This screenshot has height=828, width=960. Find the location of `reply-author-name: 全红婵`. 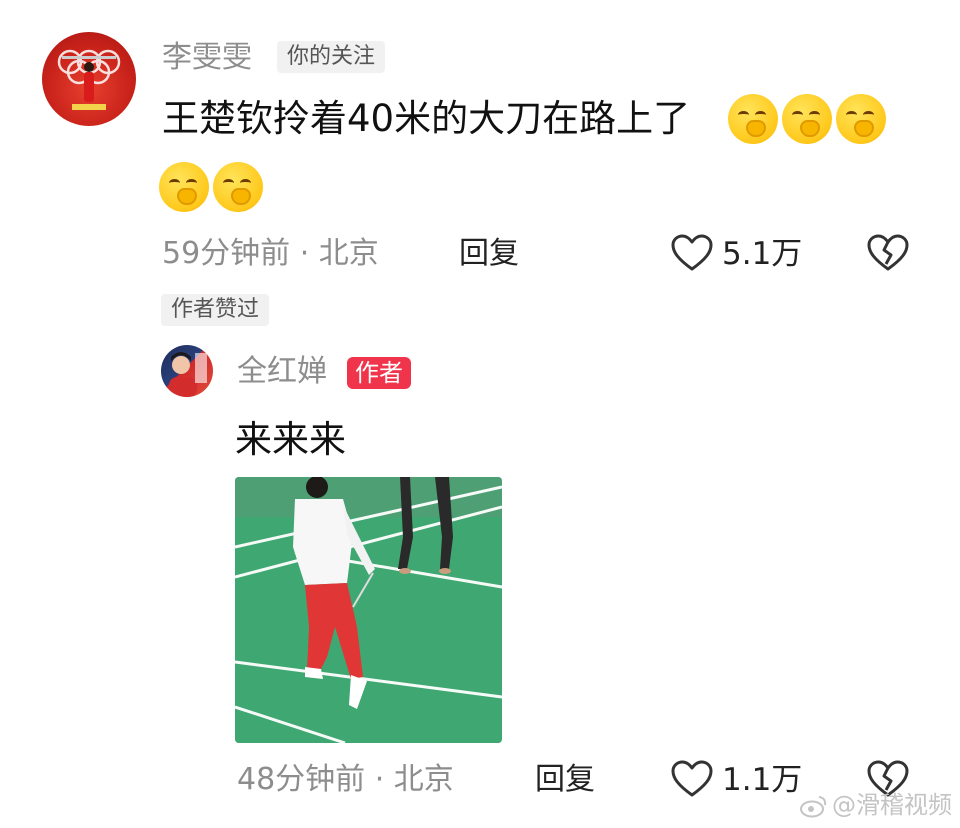

reply-author-name: 全红婵 is located at coordinates (282, 372).